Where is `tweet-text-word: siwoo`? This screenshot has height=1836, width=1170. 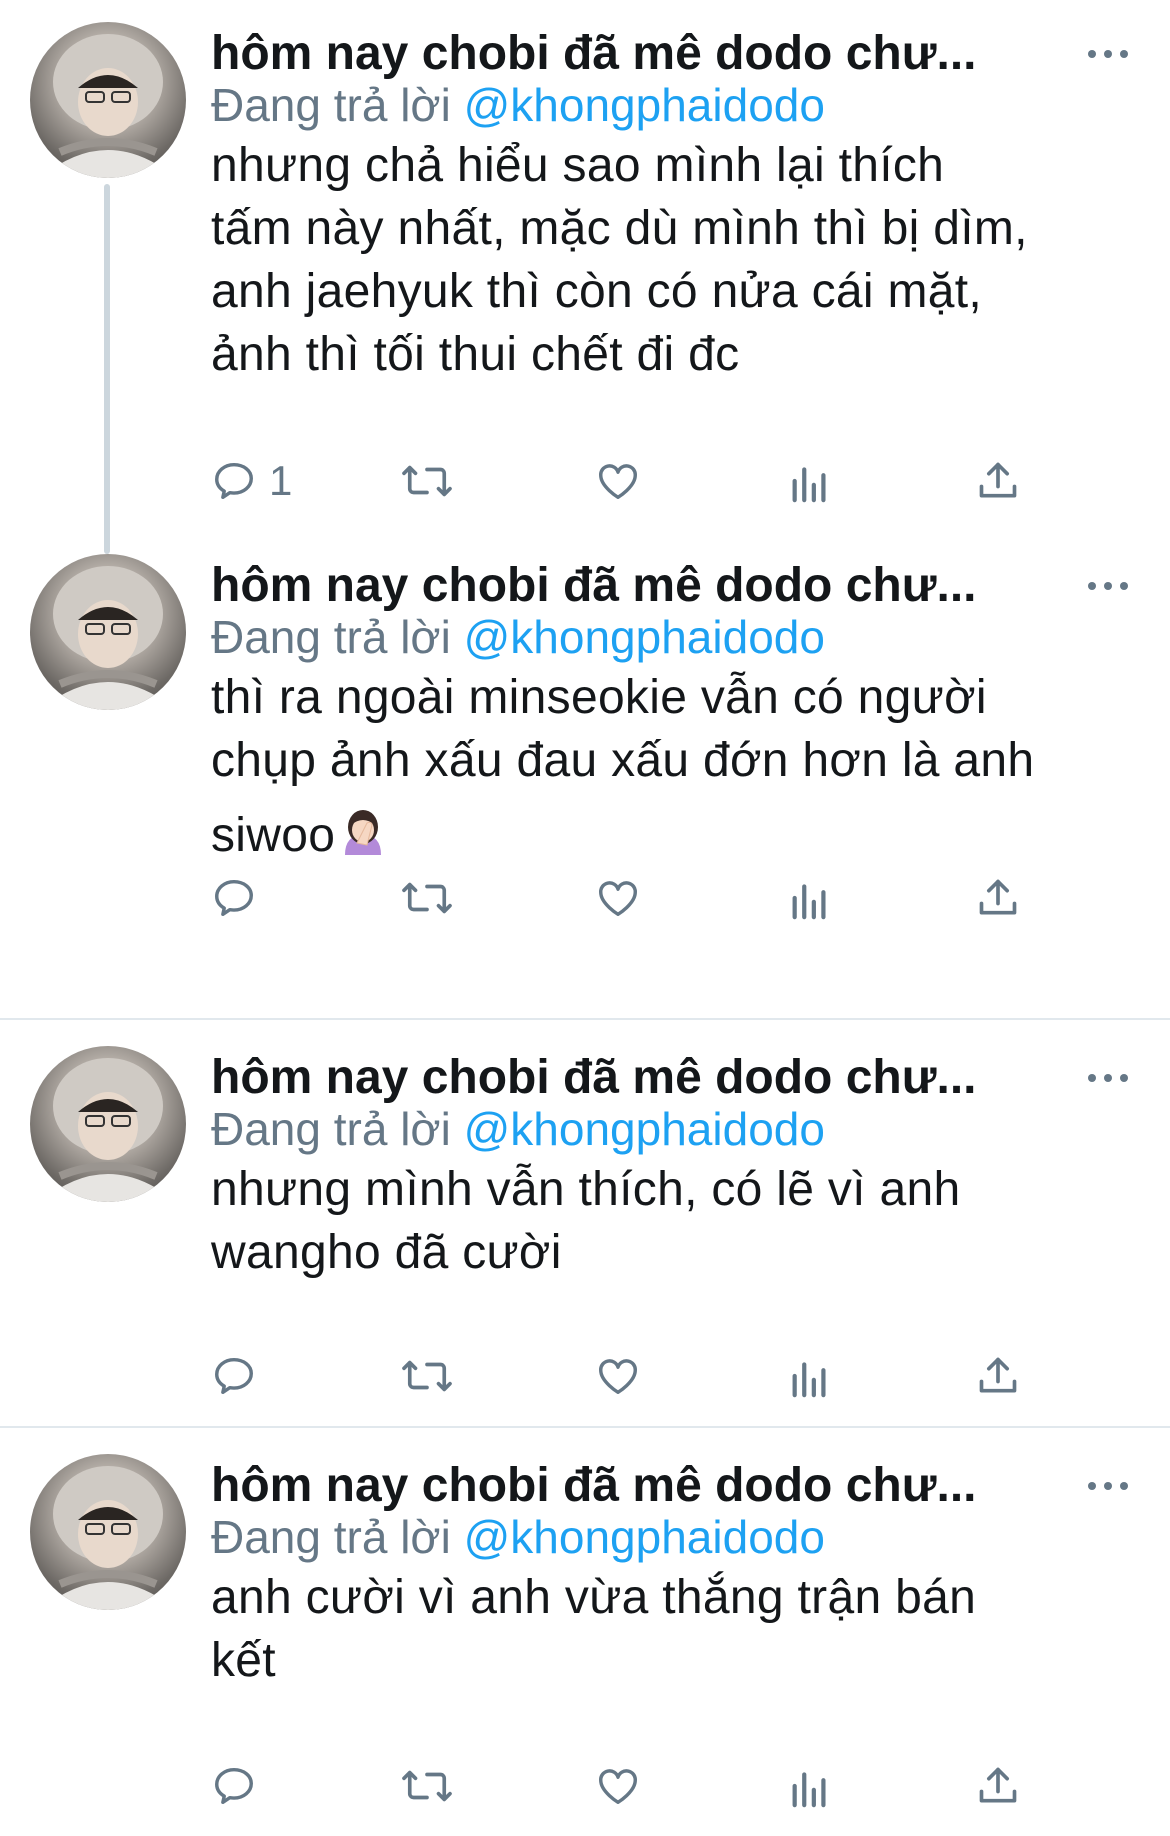 tweet-text-word: siwoo is located at coordinates (273, 835).